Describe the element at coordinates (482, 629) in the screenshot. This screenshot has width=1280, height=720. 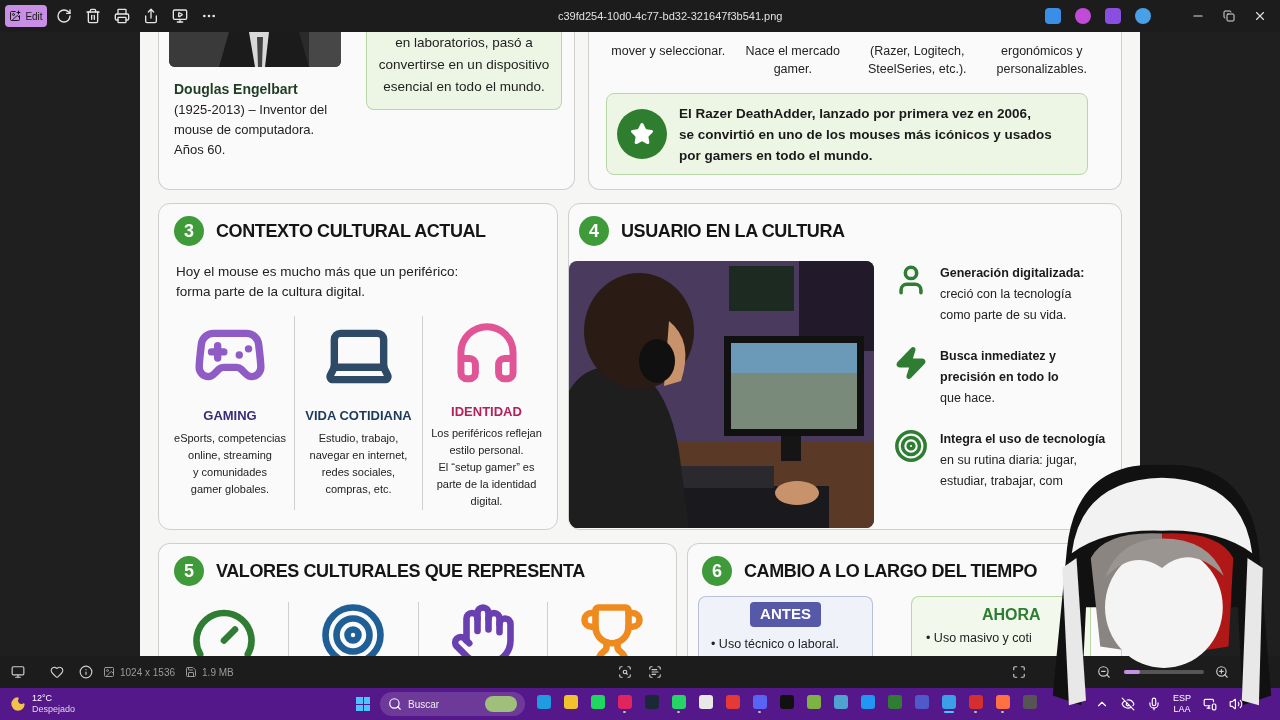
I see `hand-icon` at that location.